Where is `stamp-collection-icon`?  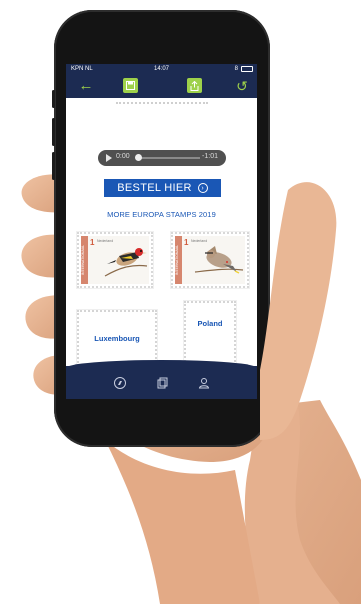
stamp-collection-icon is located at coordinates (162, 383).